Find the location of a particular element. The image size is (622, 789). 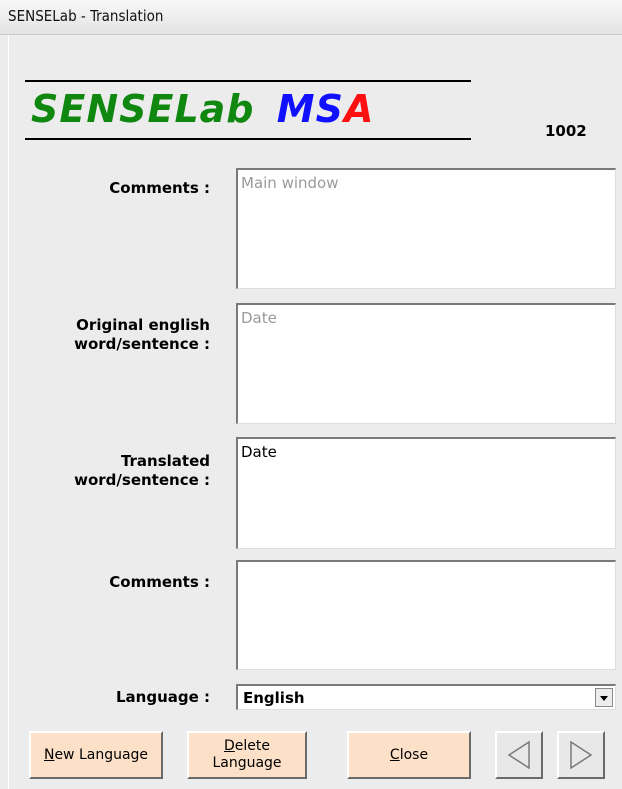

record-id: 1002 is located at coordinates (566, 131).